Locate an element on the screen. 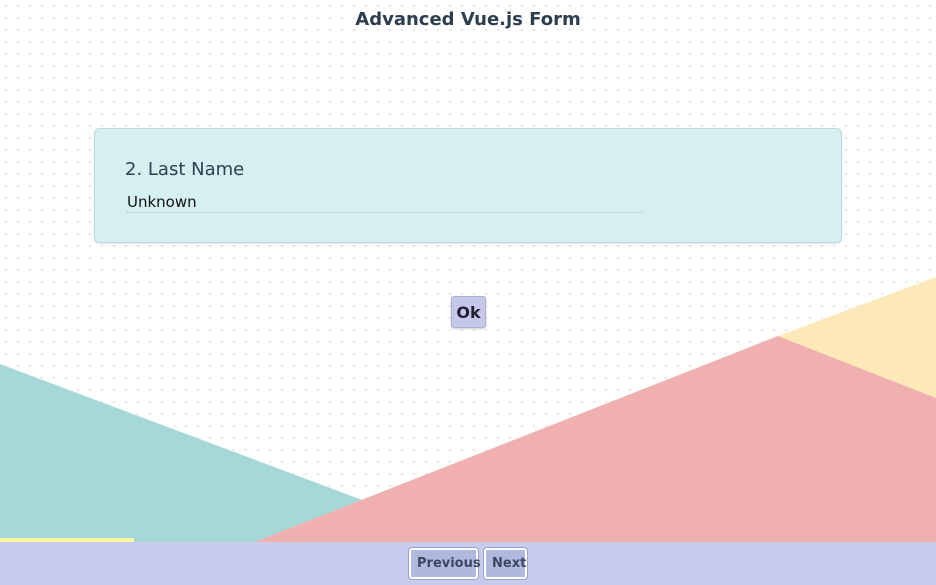 Image resolution: width=936 pixels, height=585 pixels. ok-button: Ok is located at coordinates (468, 312).